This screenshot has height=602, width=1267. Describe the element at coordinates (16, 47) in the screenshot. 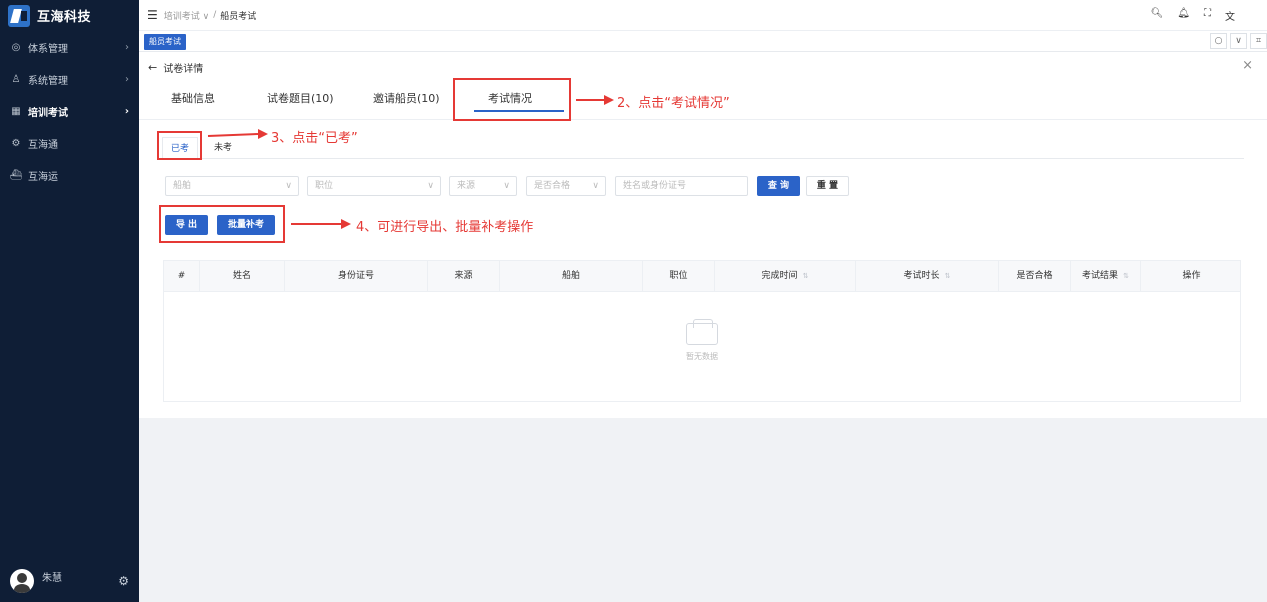

I see `ism-icon: ◎` at that location.